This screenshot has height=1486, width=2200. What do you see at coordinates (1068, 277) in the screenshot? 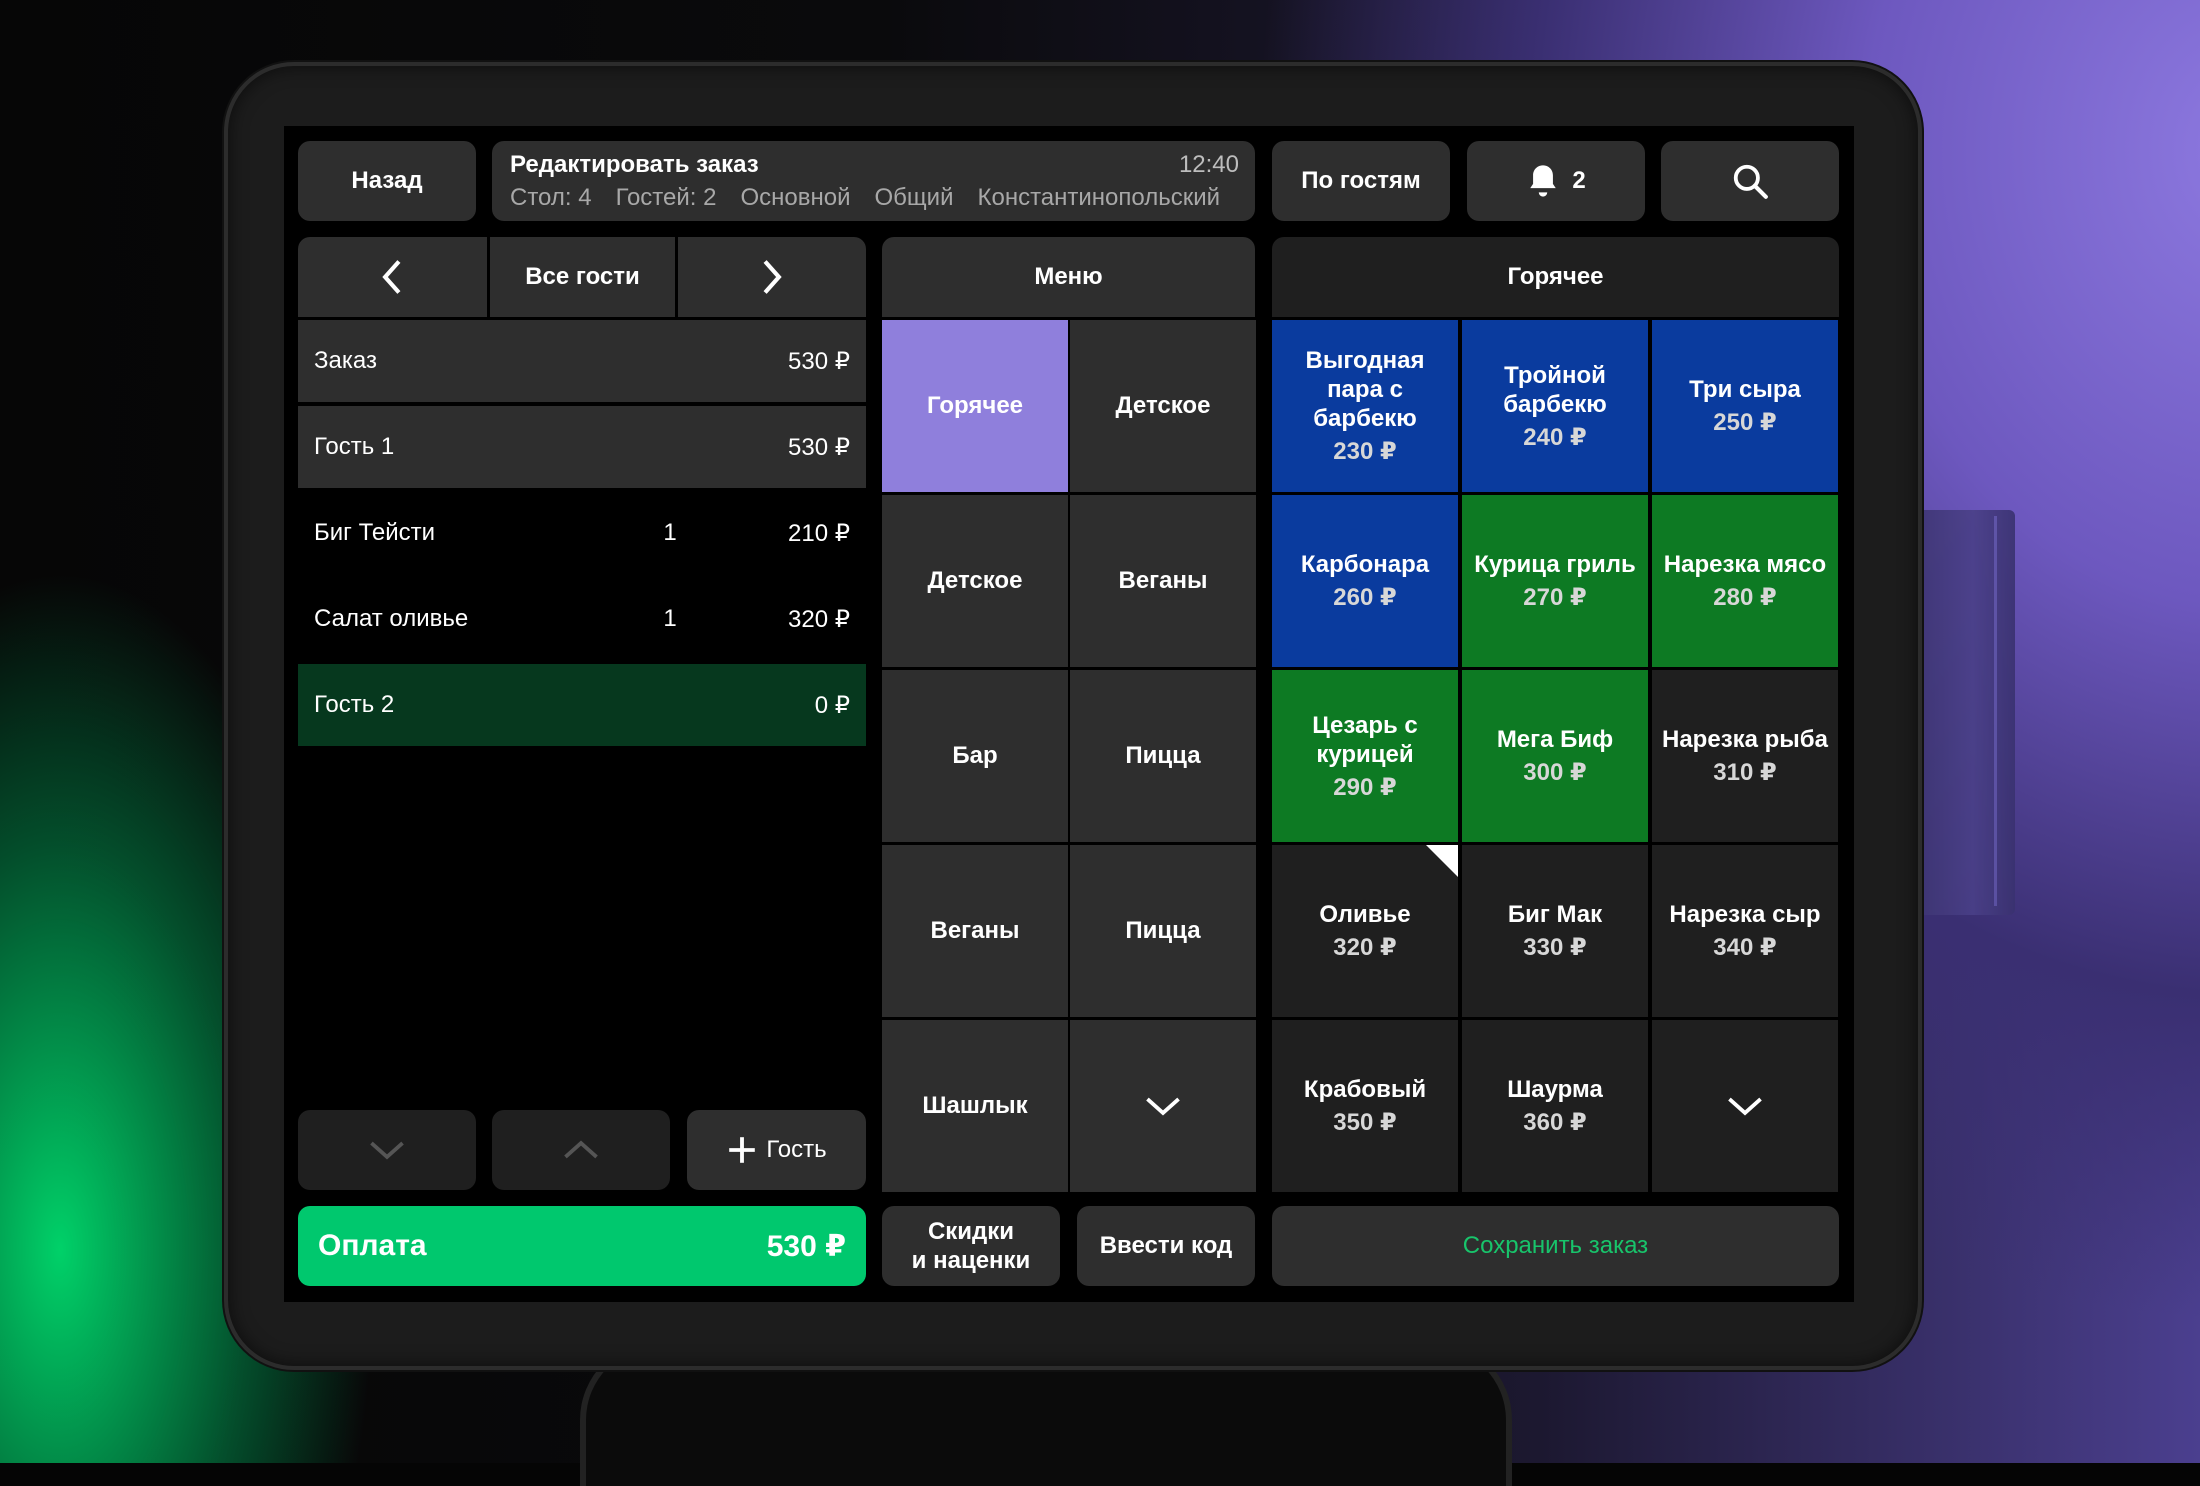
I see `menu-header: Меню` at bounding box center [1068, 277].